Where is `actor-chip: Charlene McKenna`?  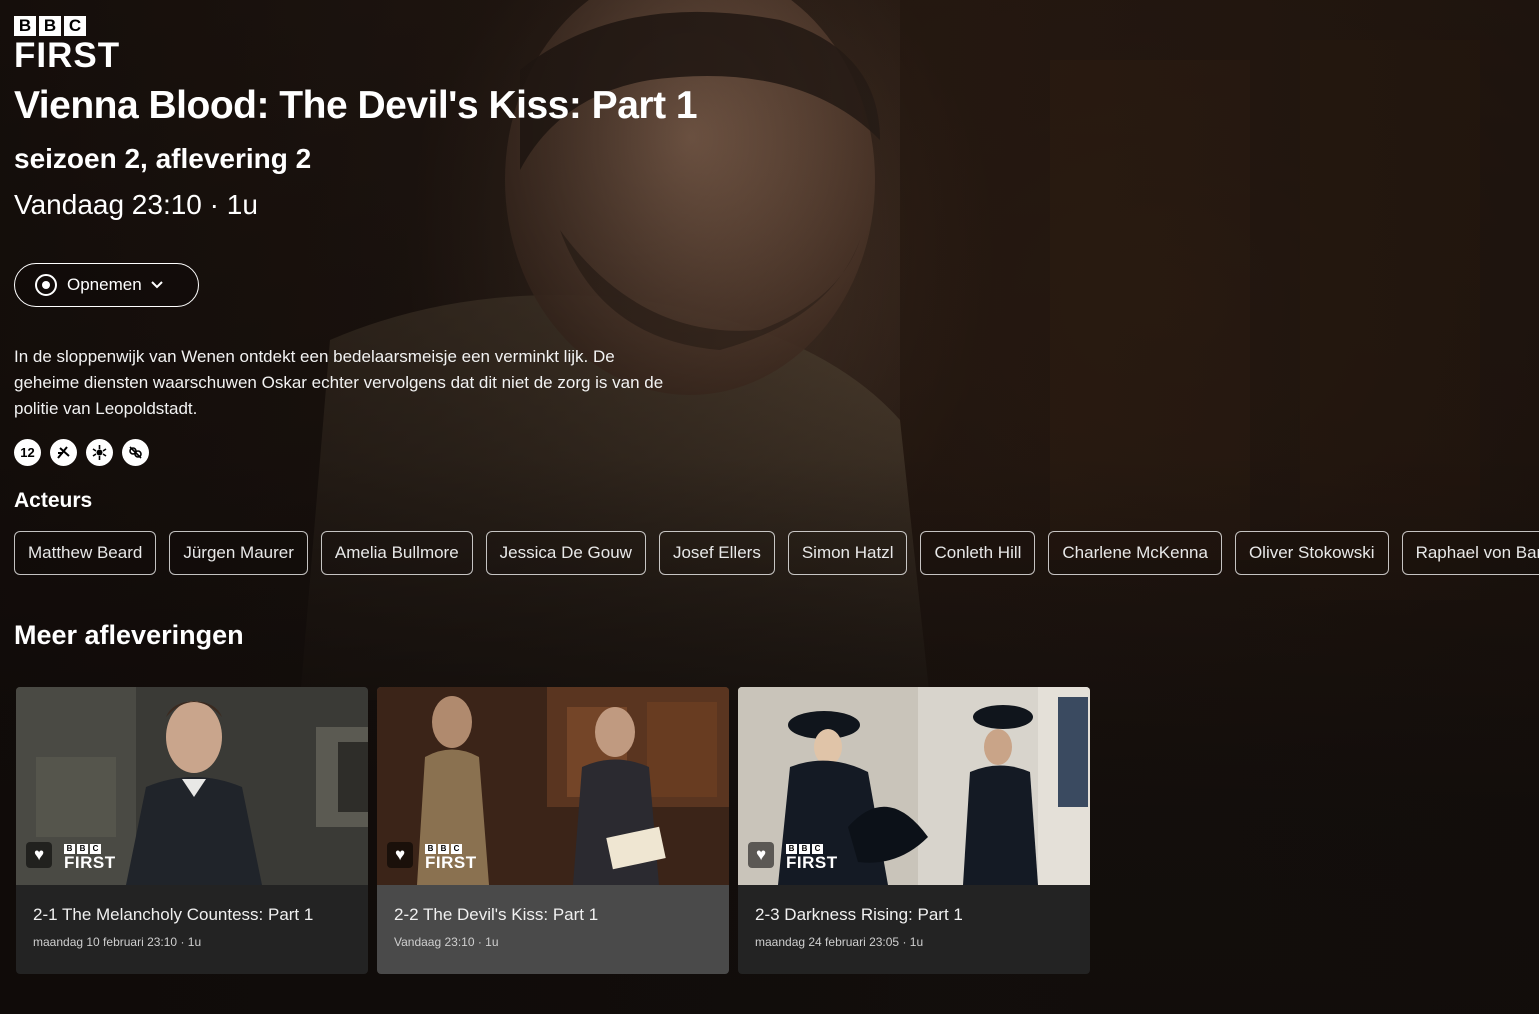 actor-chip: Charlene McKenna is located at coordinates (1135, 553).